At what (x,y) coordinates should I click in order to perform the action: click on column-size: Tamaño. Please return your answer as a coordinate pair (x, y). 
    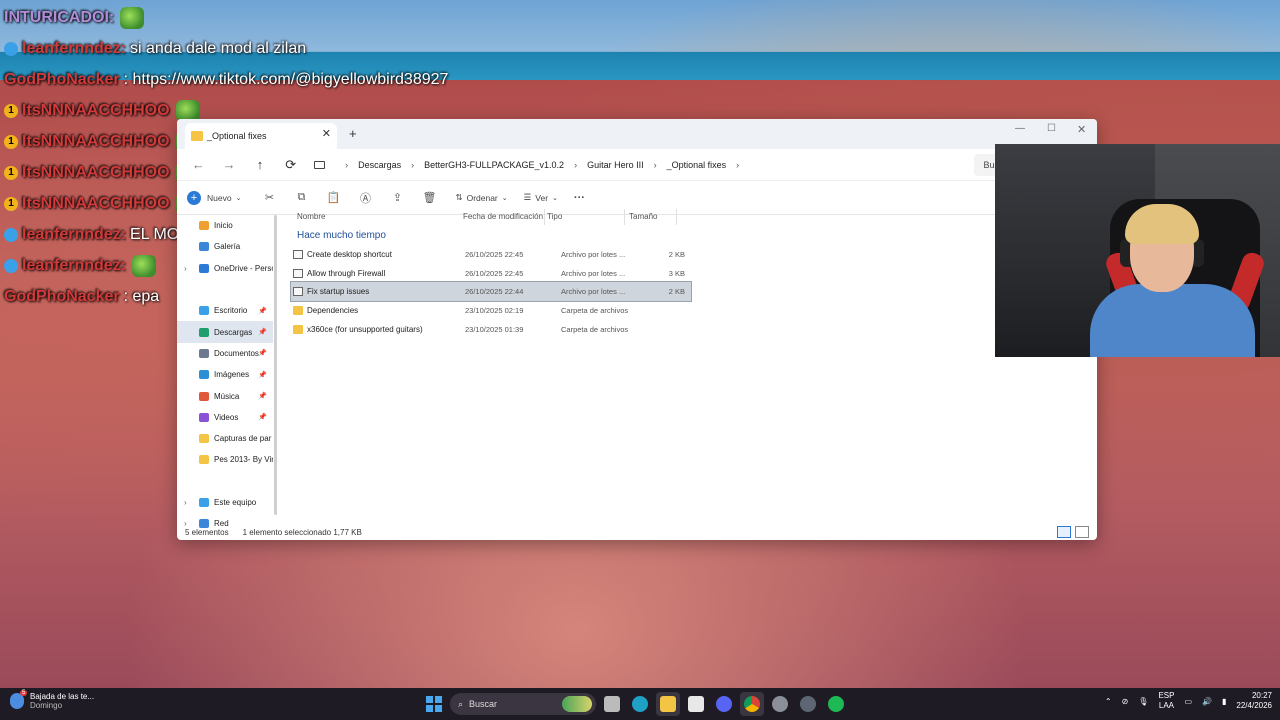
    Looking at the image, I should click on (651, 217).